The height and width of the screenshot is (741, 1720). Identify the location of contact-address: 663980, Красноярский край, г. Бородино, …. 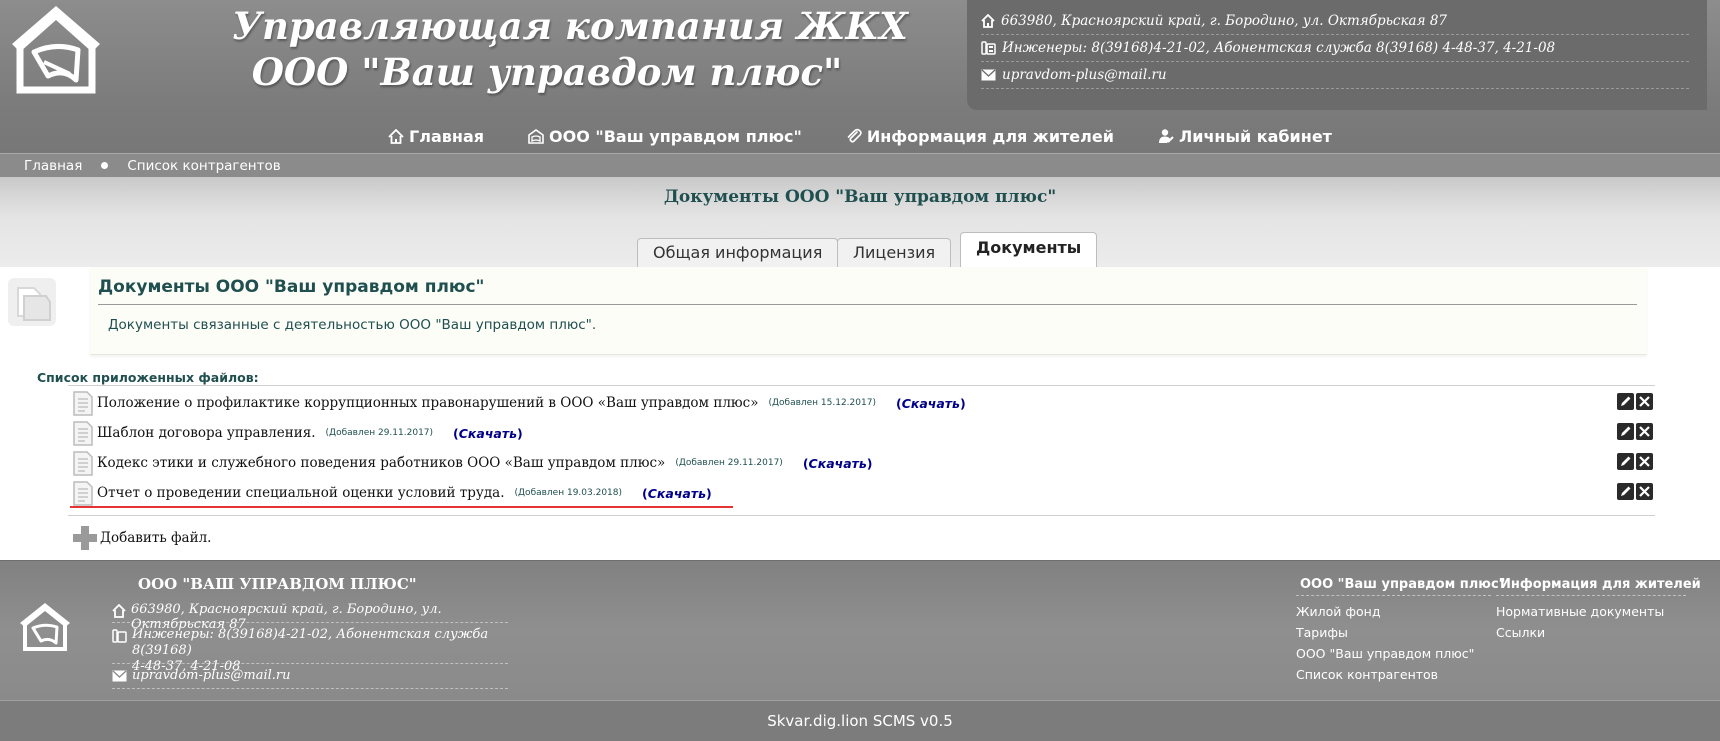
(1335, 21).